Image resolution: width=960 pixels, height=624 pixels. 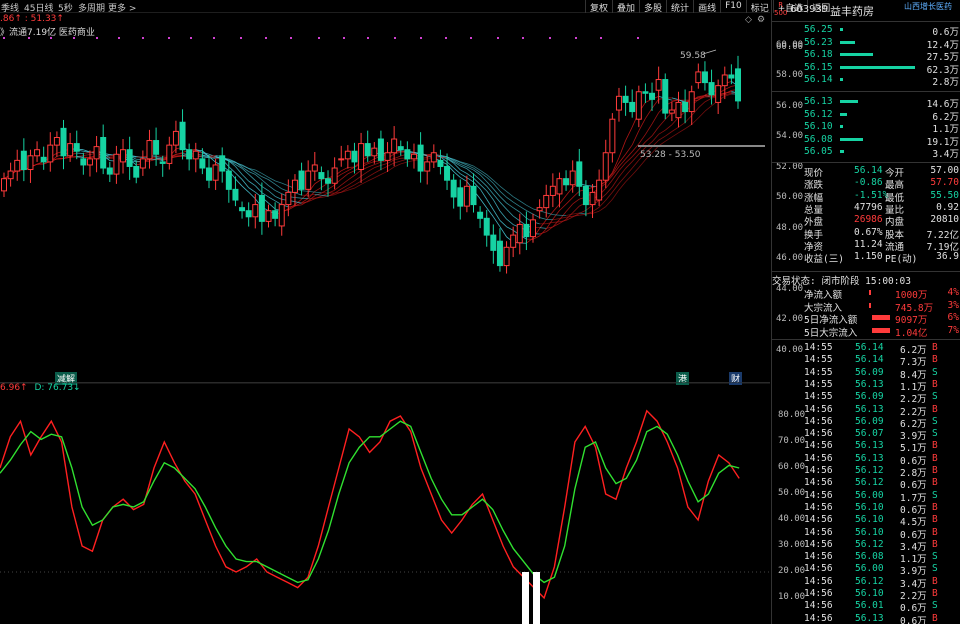 I want to click on tab-5sec: 5秒, so click(x=65, y=7).